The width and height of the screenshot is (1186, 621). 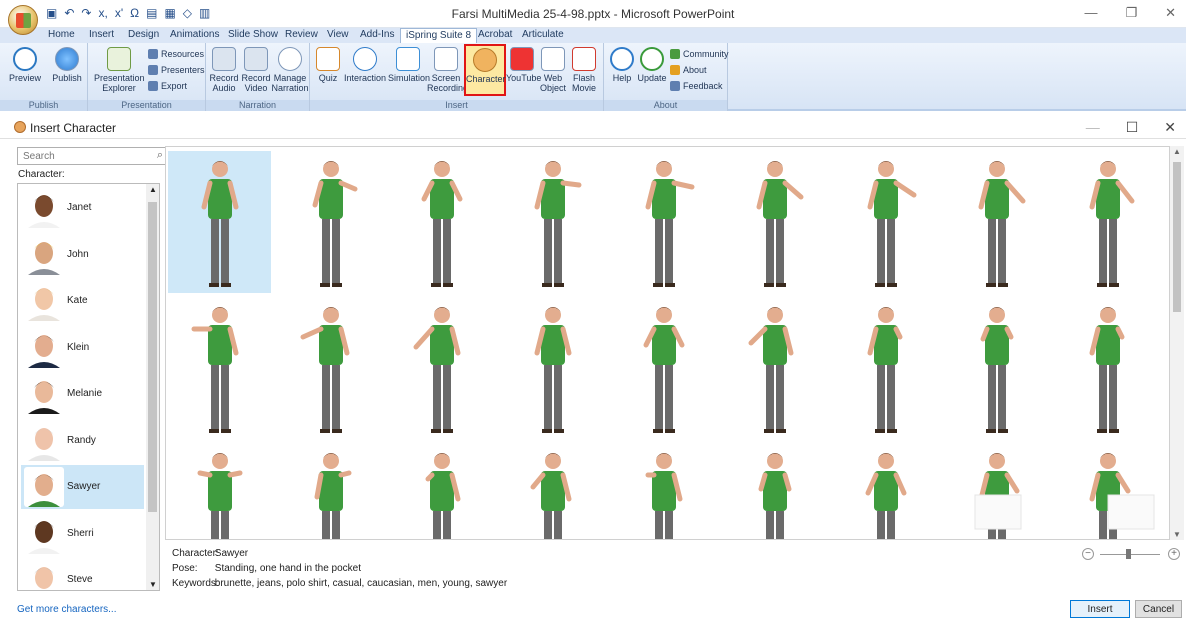 I want to click on dialogue-icon, so click(x=408, y=59).